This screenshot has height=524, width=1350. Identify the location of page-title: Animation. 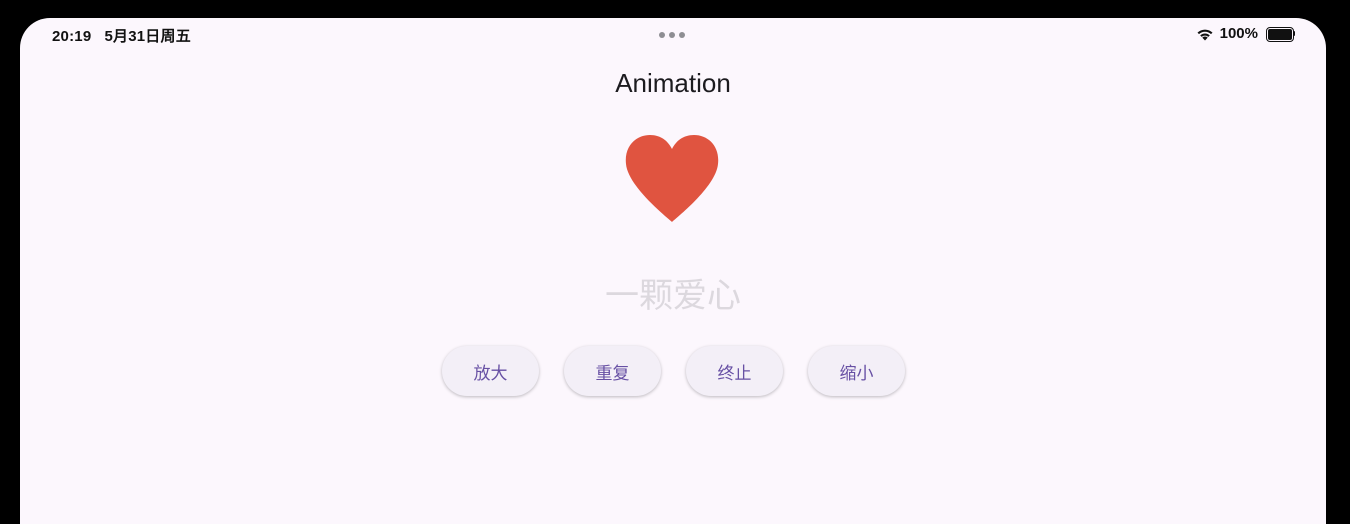
(673, 83).